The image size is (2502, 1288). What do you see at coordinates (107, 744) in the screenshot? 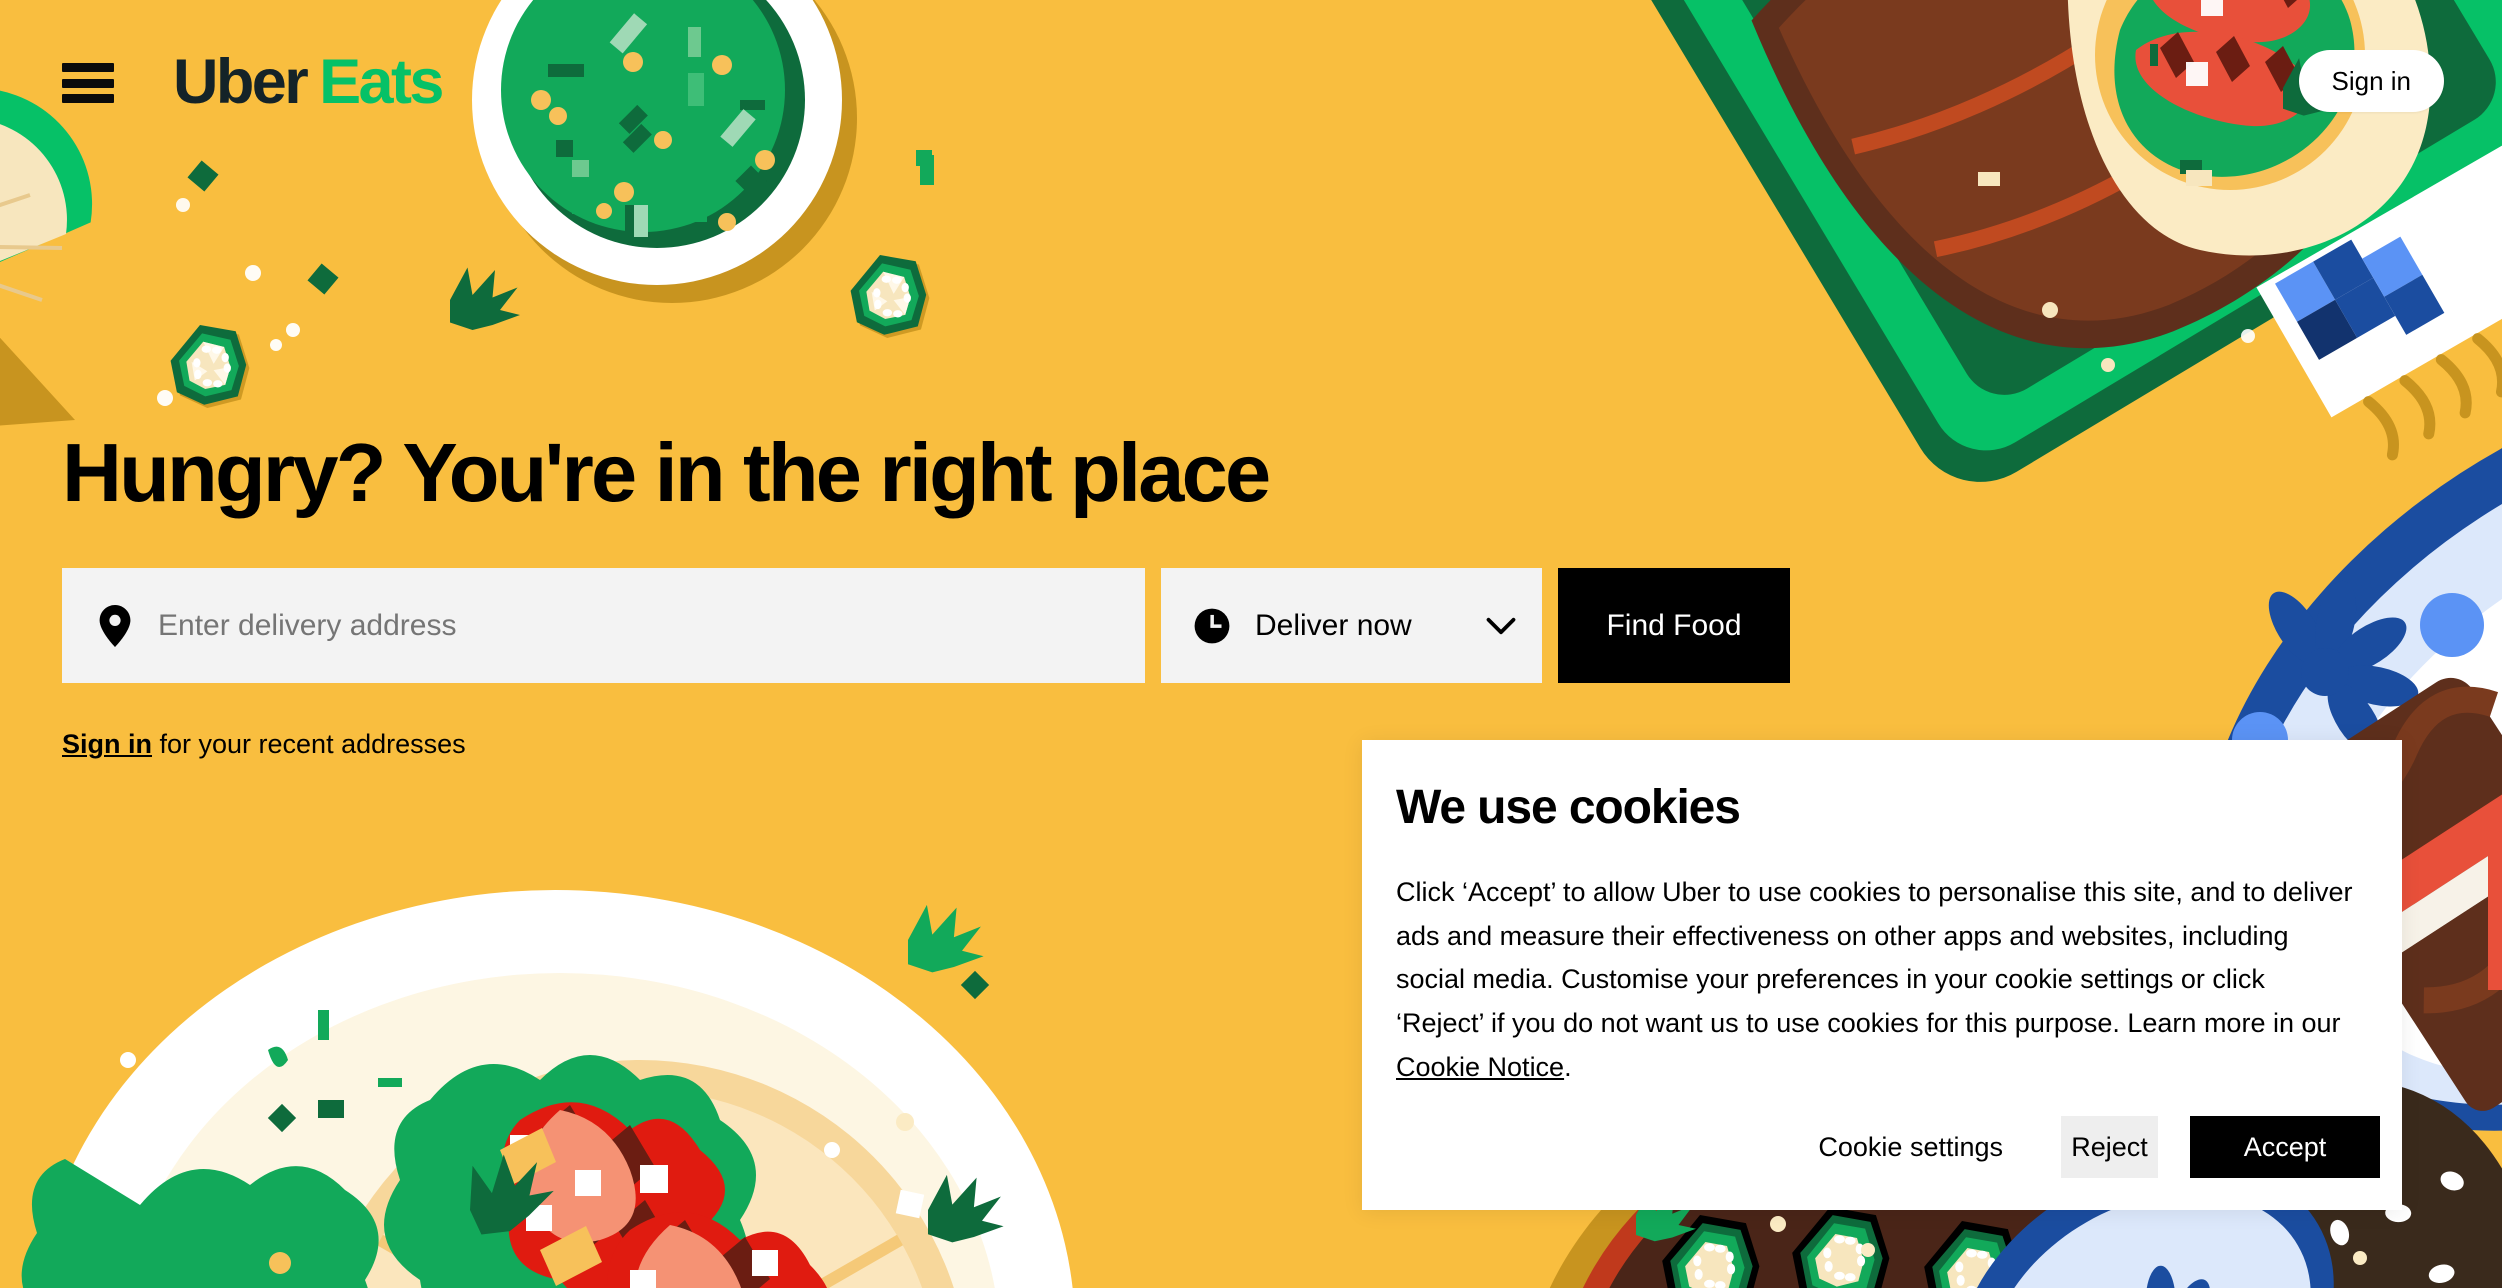
I see `sign-in-link: Sign in` at bounding box center [107, 744].